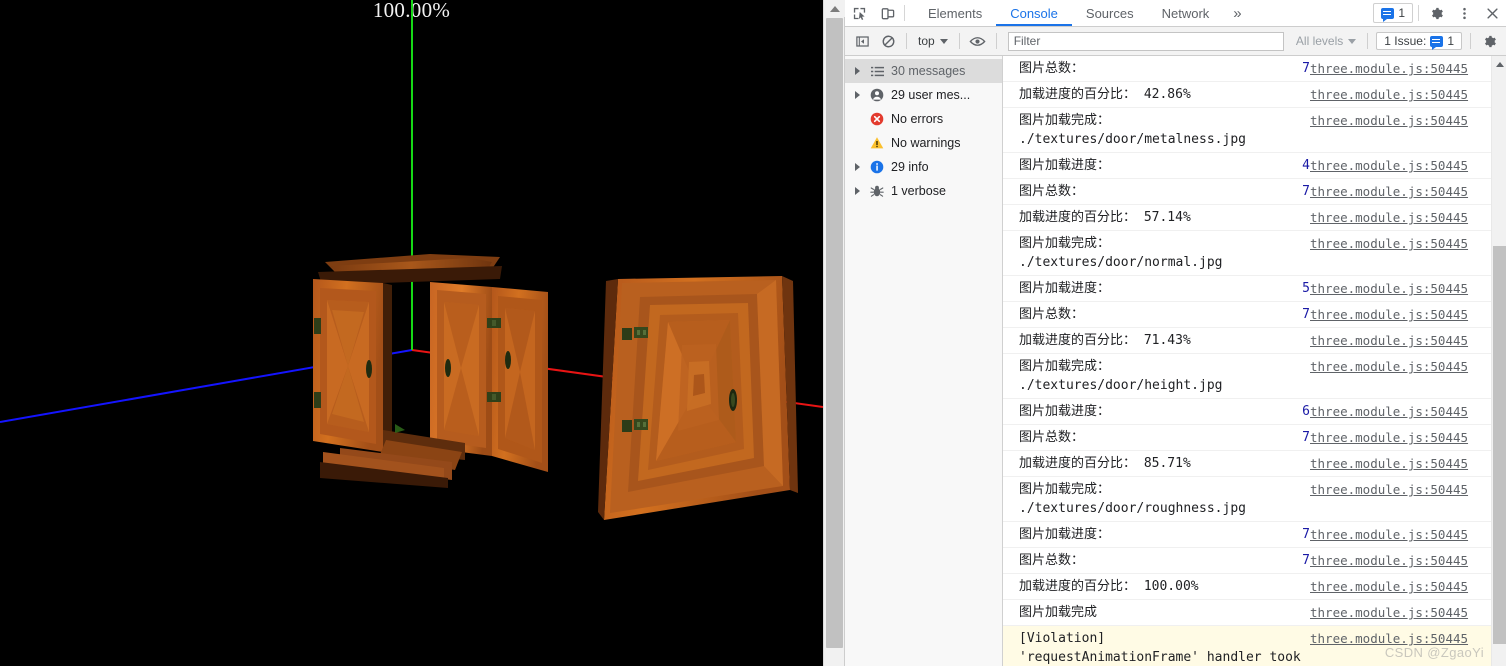  What do you see at coordinates (1254, 412) in the screenshot?
I see `console-message-row: 图片加载进度： 6 three.module.js:50445` at bounding box center [1254, 412].